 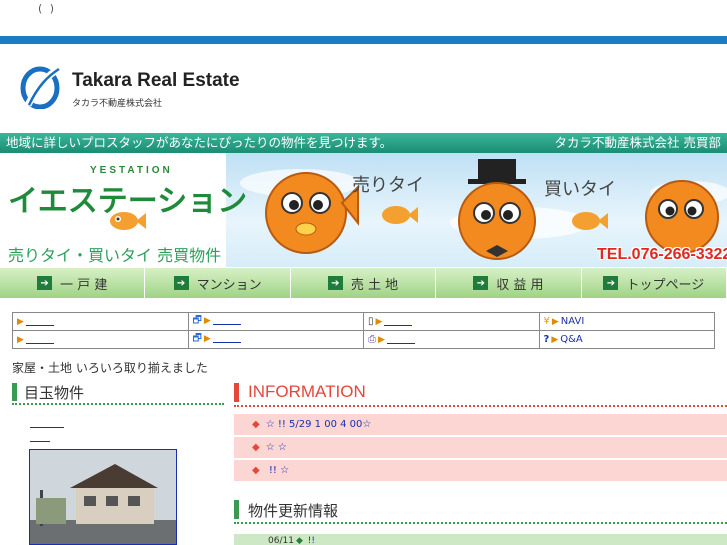 What do you see at coordinates (480, 470) in the screenshot?
I see `news-item: ◆ !! ☆` at bounding box center [480, 470].